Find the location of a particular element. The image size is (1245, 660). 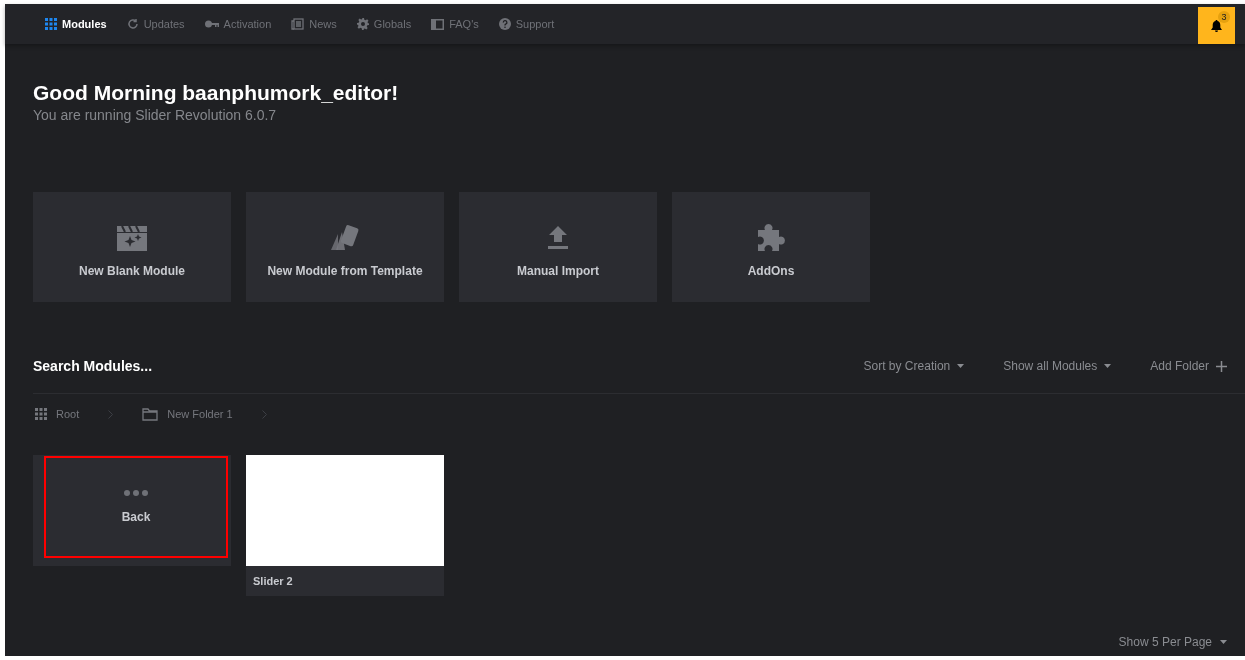

action-card: New Blank Module is located at coordinates (132, 247).